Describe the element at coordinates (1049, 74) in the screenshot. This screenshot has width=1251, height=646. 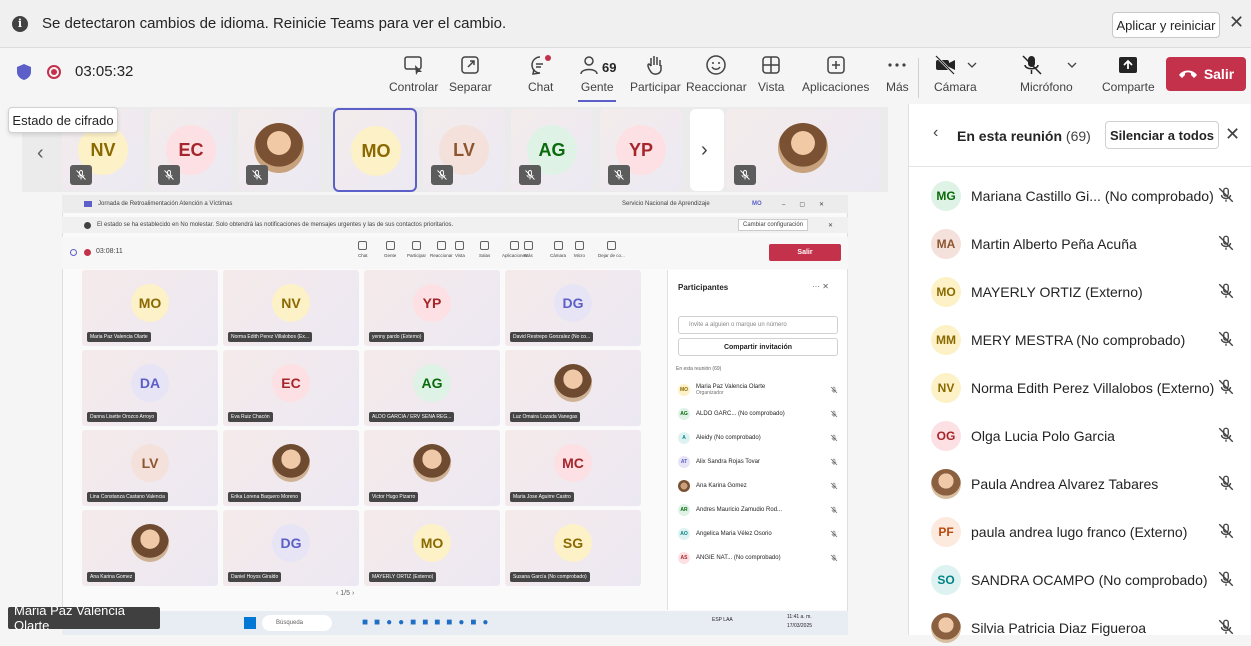
I see `microphone-button: Micrófono` at that location.